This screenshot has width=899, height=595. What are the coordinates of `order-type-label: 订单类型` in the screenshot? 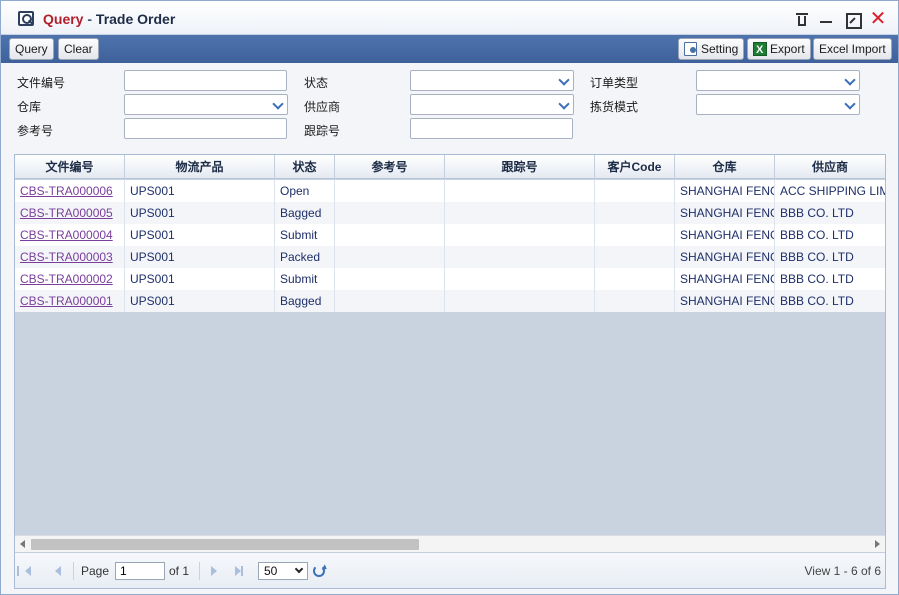 It's located at (614, 83).